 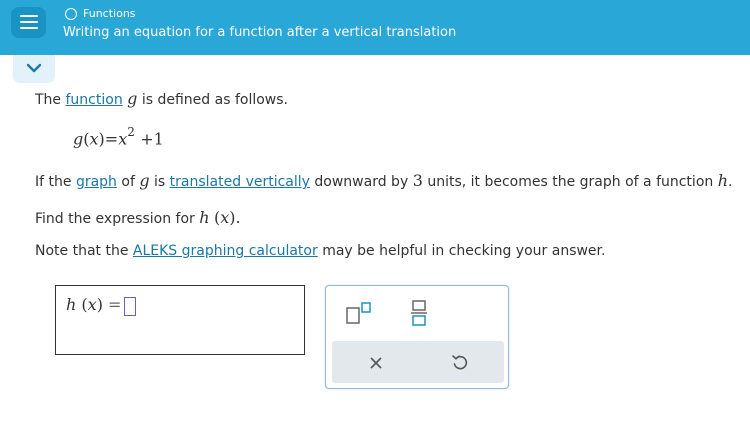 I want to click on translated-vertically-link: translated vertically, so click(x=240, y=182).